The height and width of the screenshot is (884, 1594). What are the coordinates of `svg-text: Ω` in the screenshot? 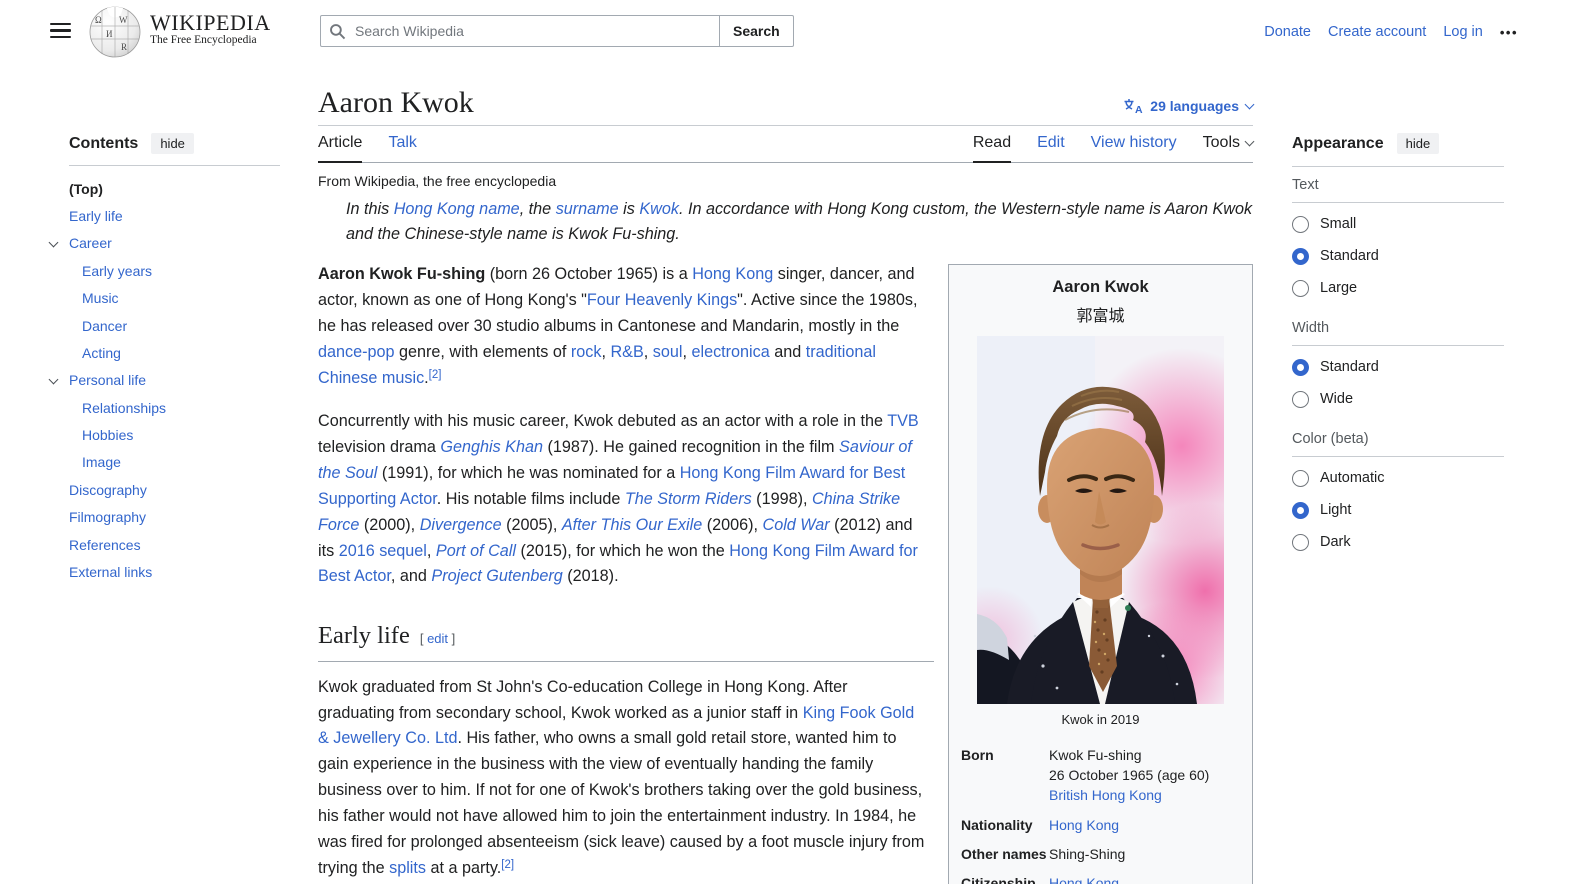 It's located at (98, 20).